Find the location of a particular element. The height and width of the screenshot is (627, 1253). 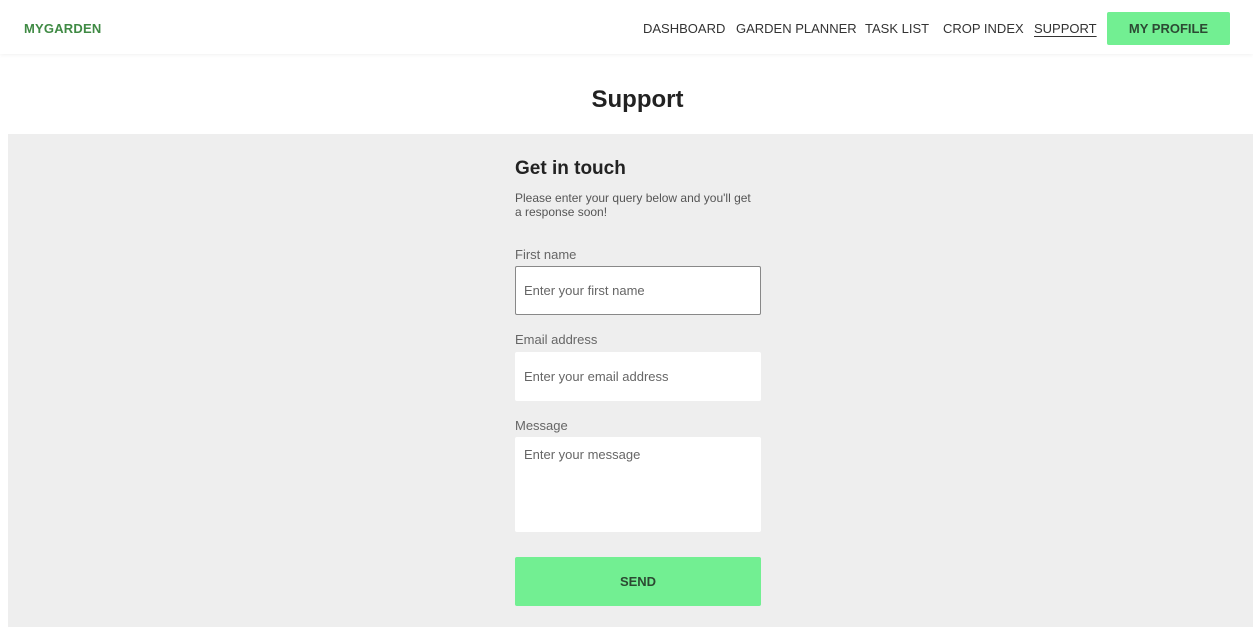

nav-link-support: SUPPORT is located at coordinates (1065, 28).